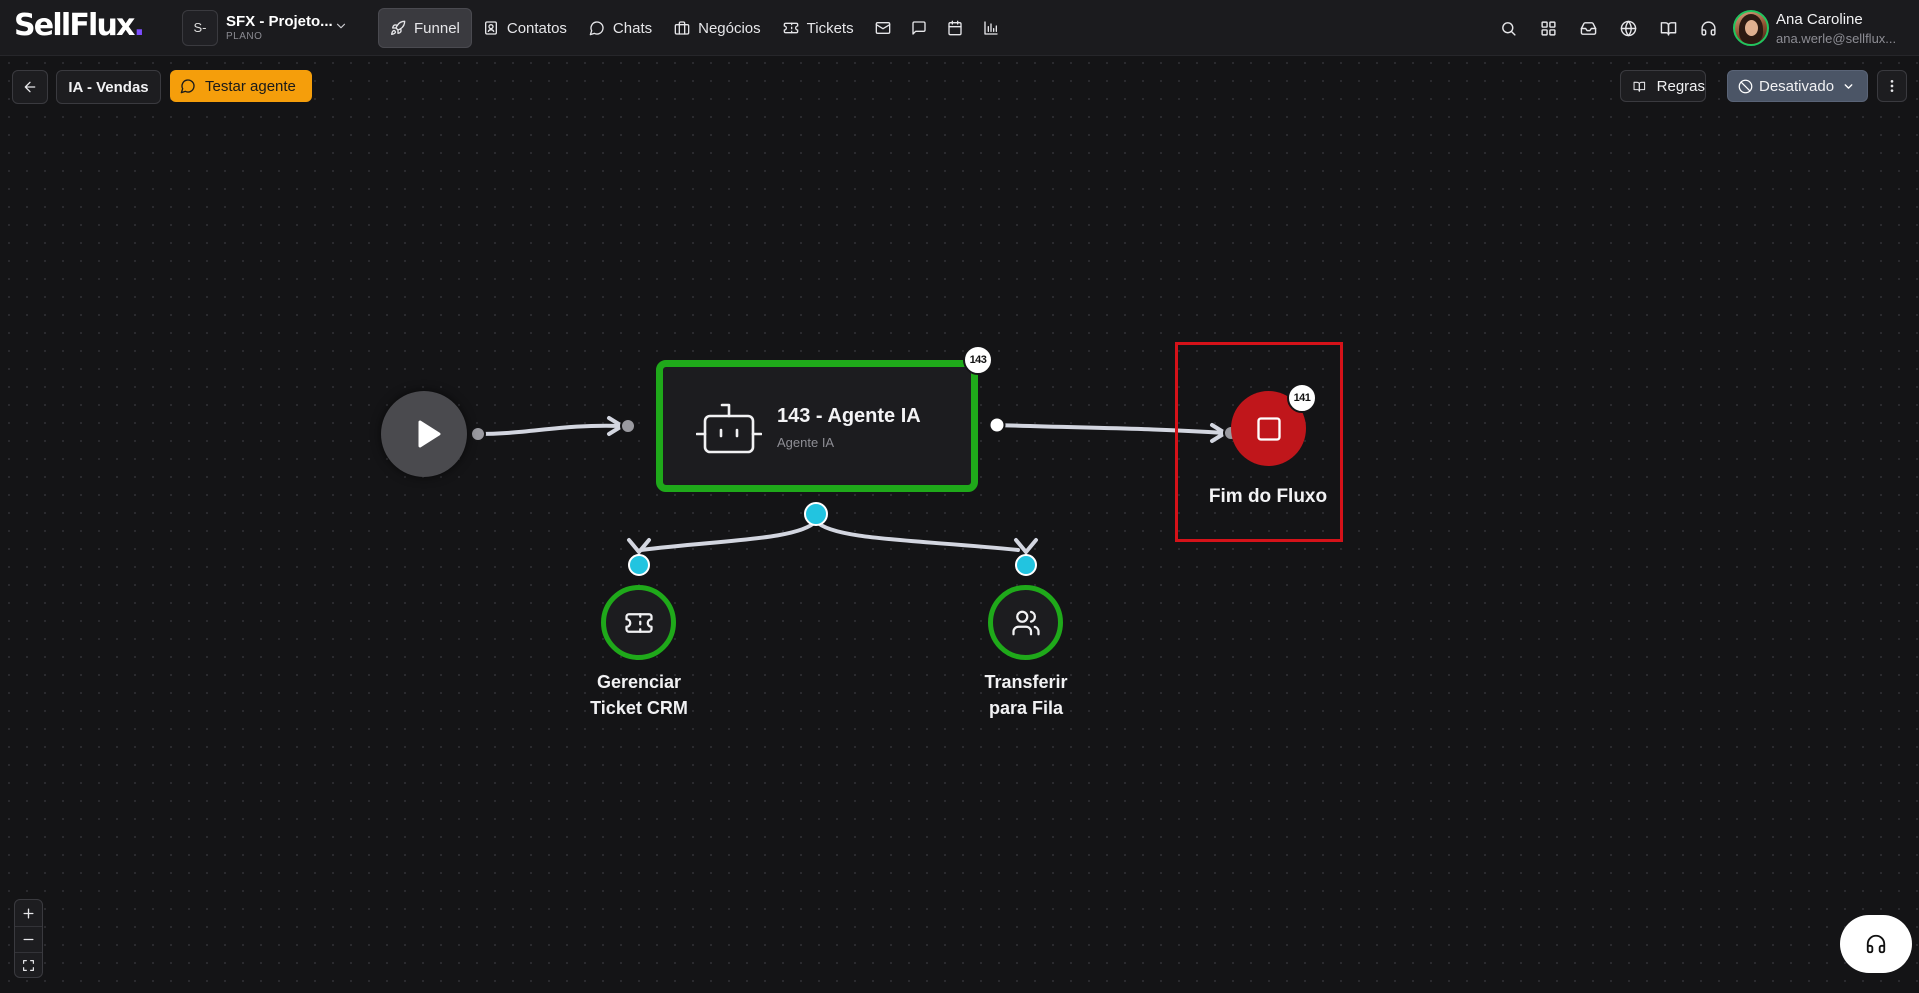  I want to click on calendar-icon, so click(954, 28).